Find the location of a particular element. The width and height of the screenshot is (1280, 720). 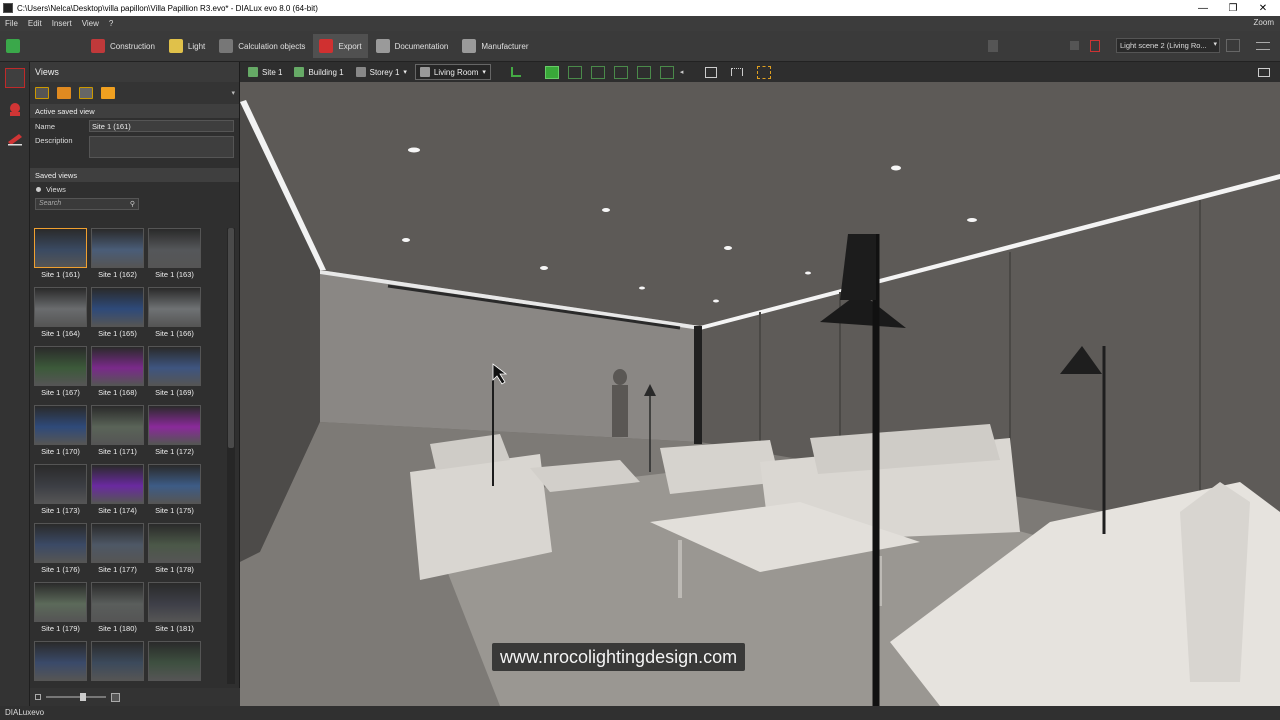

undo-button is located at coordinates (58, 46).